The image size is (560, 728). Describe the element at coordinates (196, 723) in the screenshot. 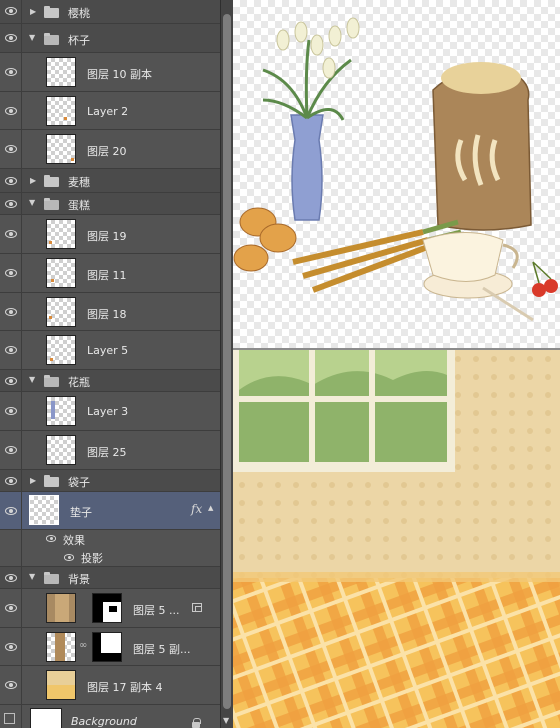

I see `lock-icon` at that location.